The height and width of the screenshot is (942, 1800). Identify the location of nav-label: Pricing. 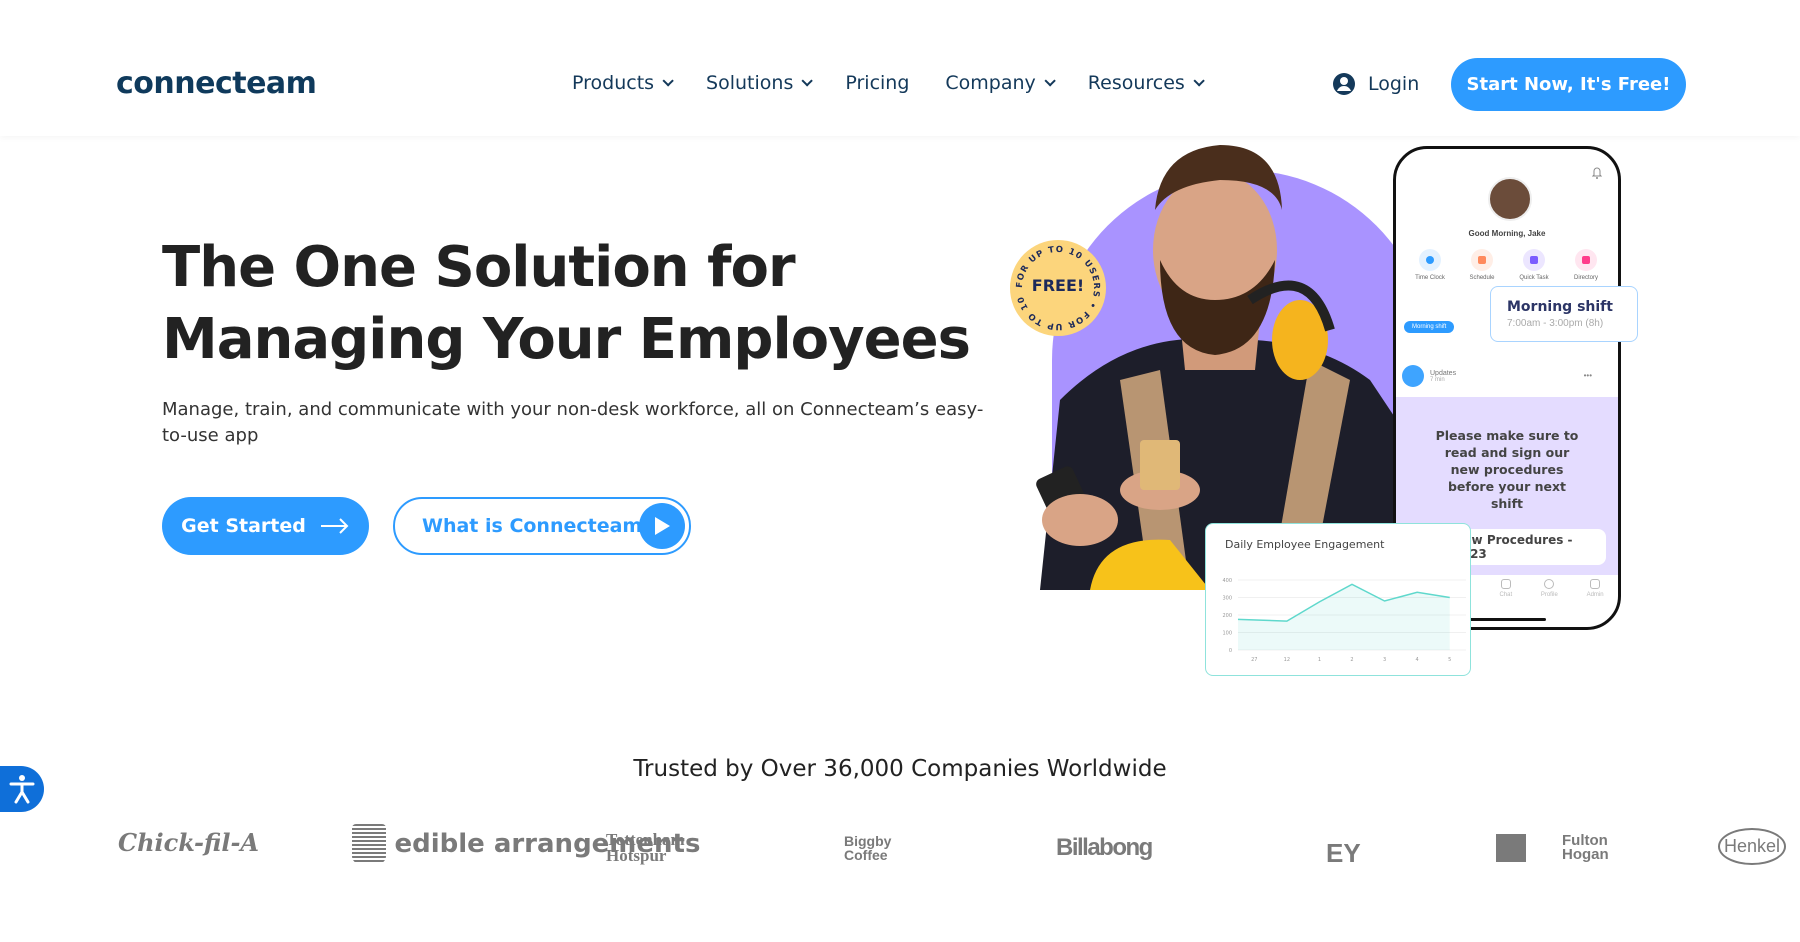
(877, 83).